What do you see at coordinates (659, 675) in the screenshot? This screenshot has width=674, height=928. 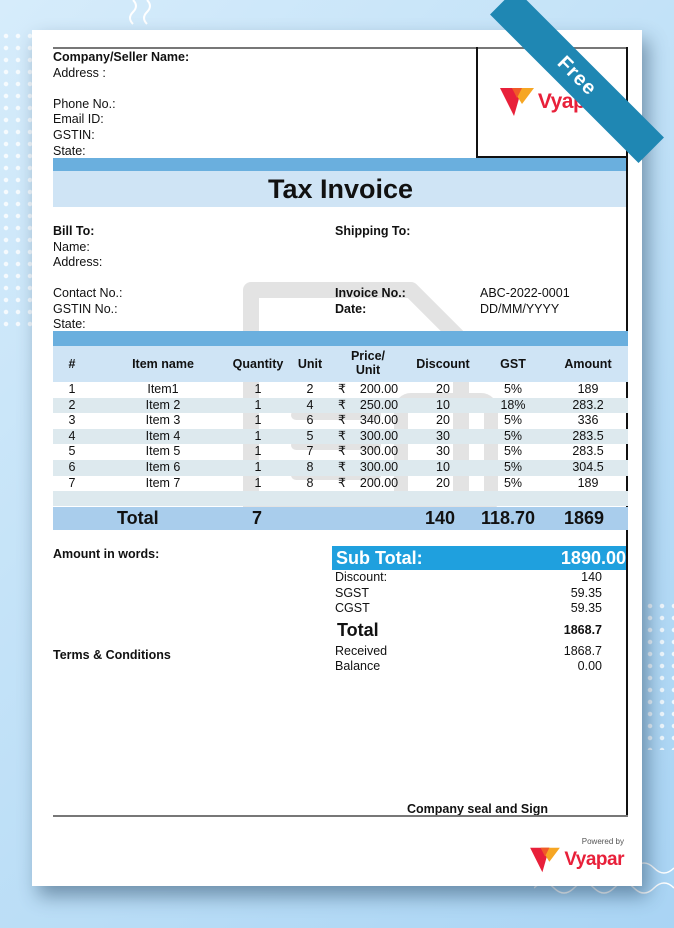 I see `background-dots` at bounding box center [659, 675].